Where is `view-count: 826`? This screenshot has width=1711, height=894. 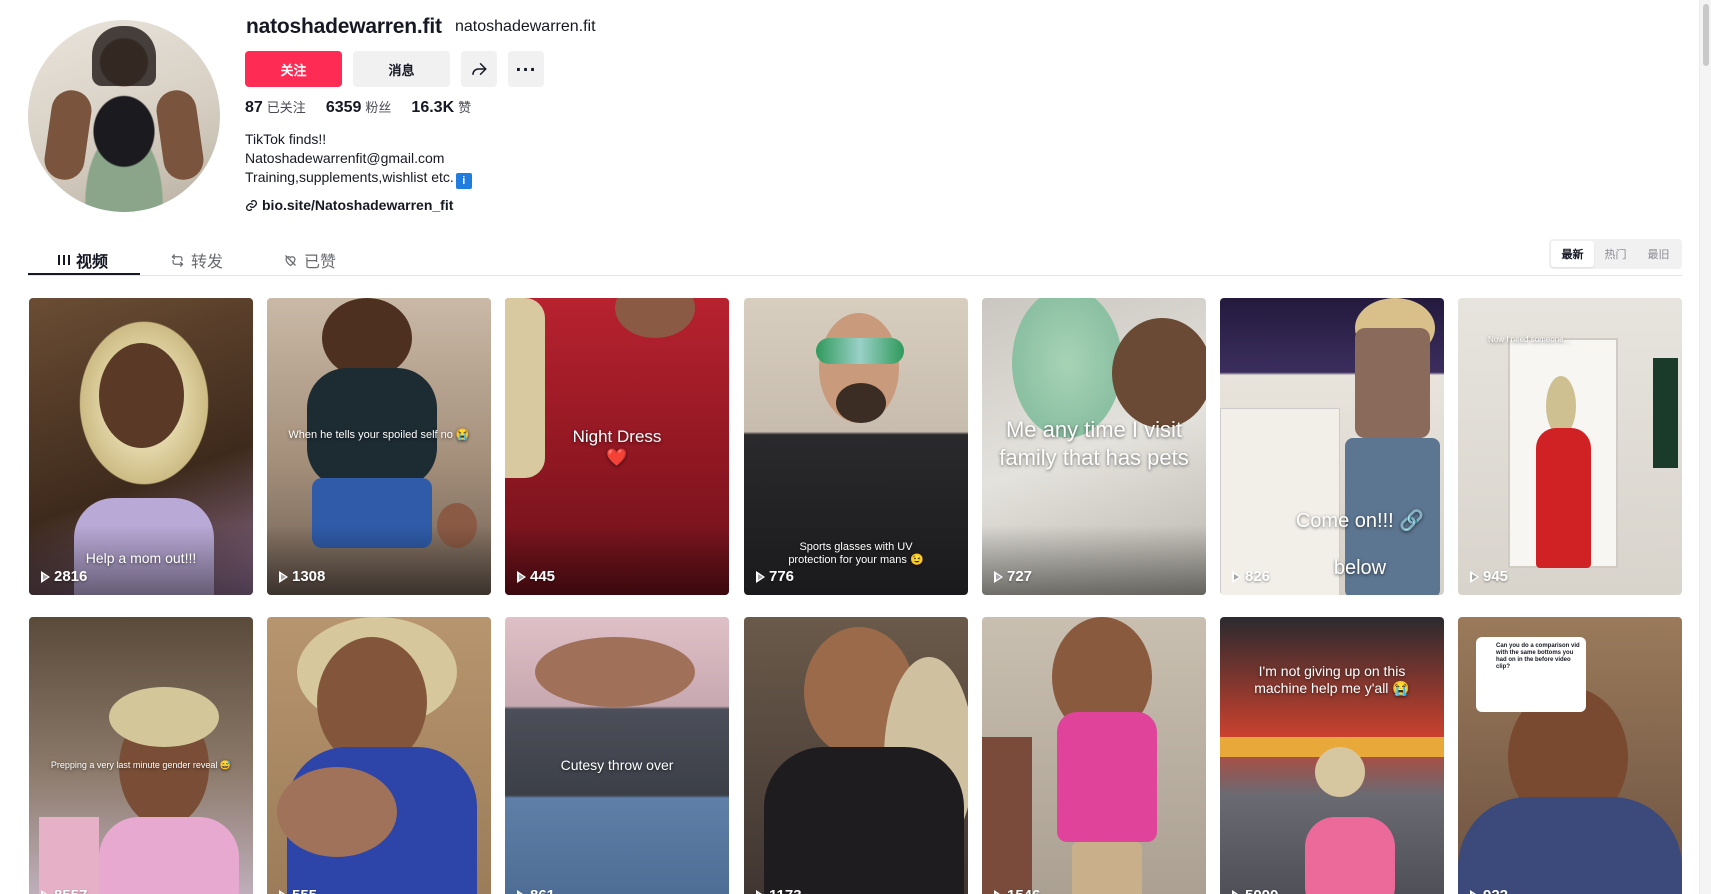
view-count: 826 is located at coordinates (1251, 576).